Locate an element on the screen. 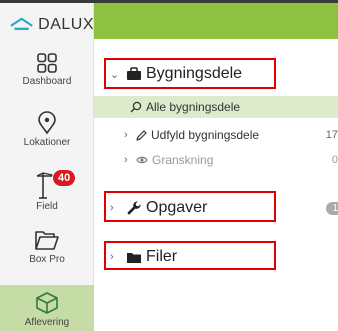 The image size is (338, 331). granskning-count: 0 is located at coordinates (334, 160).